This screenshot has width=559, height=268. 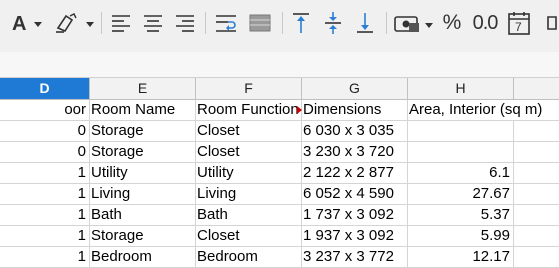 I want to click on column-letter: H, so click(x=460, y=88).